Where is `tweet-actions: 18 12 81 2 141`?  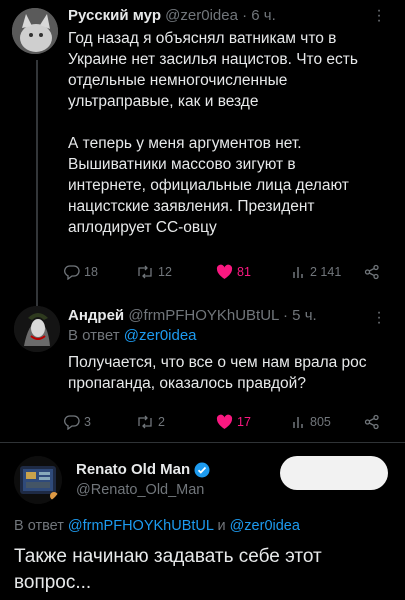
tweet-actions: 18 12 81 2 141 is located at coordinates (229, 272).